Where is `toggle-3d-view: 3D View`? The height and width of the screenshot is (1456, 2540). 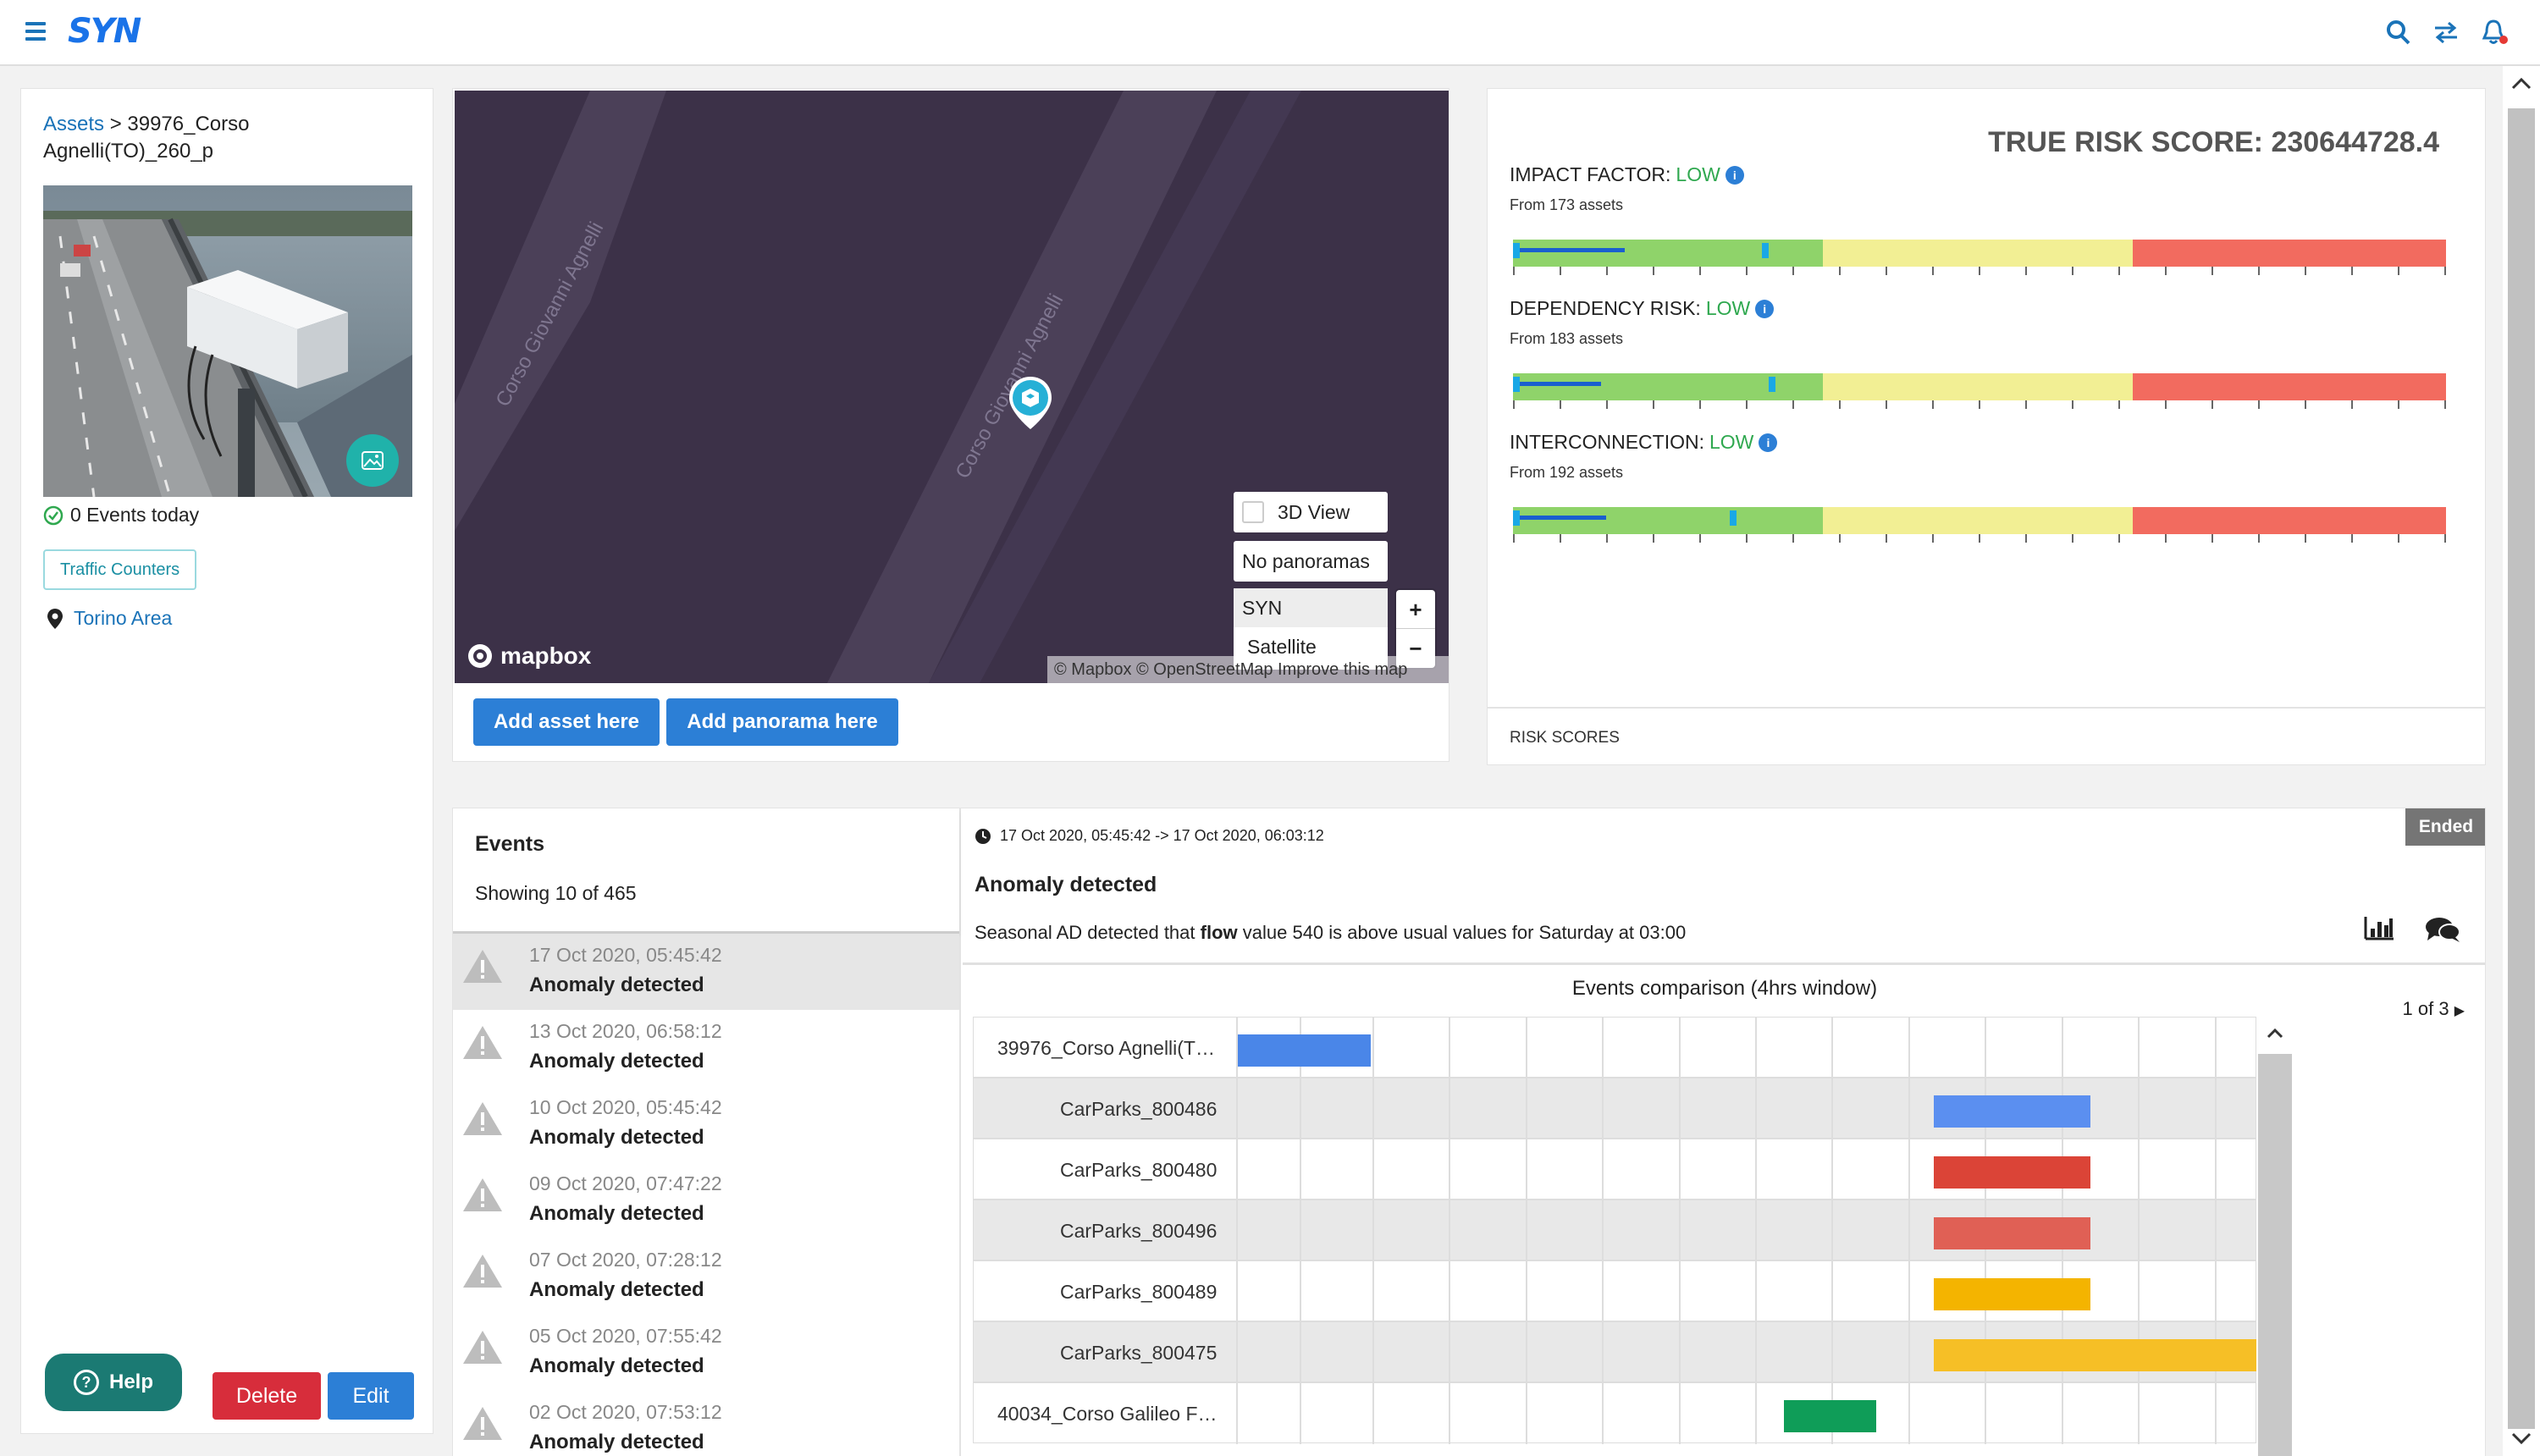
toggle-3d-view: 3D View is located at coordinates (1311, 512).